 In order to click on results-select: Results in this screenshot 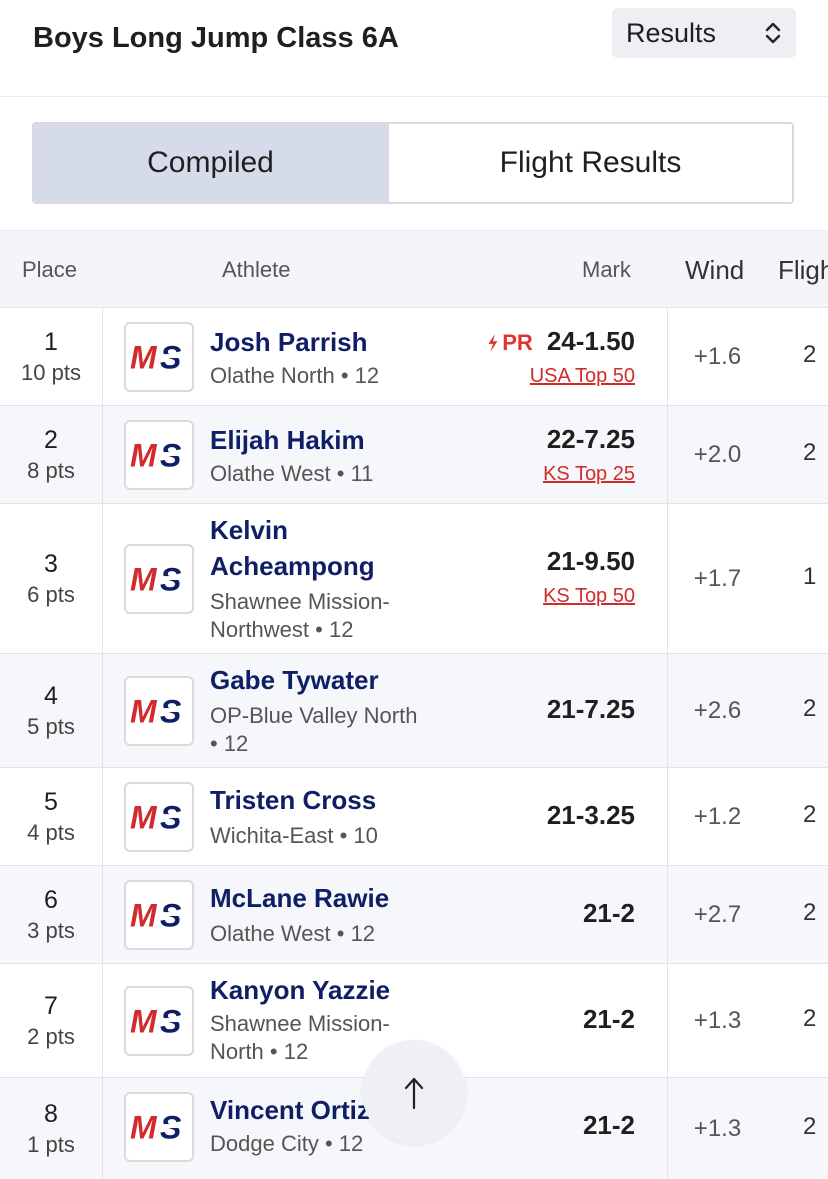, I will do `click(704, 33)`.